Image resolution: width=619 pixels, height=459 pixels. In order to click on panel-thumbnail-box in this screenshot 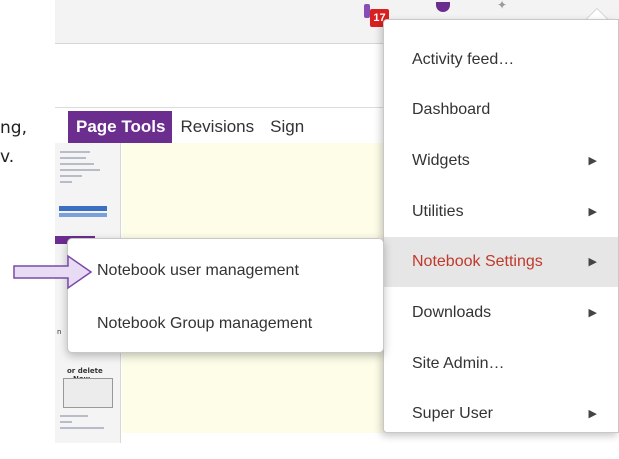, I will do `click(88, 393)`.